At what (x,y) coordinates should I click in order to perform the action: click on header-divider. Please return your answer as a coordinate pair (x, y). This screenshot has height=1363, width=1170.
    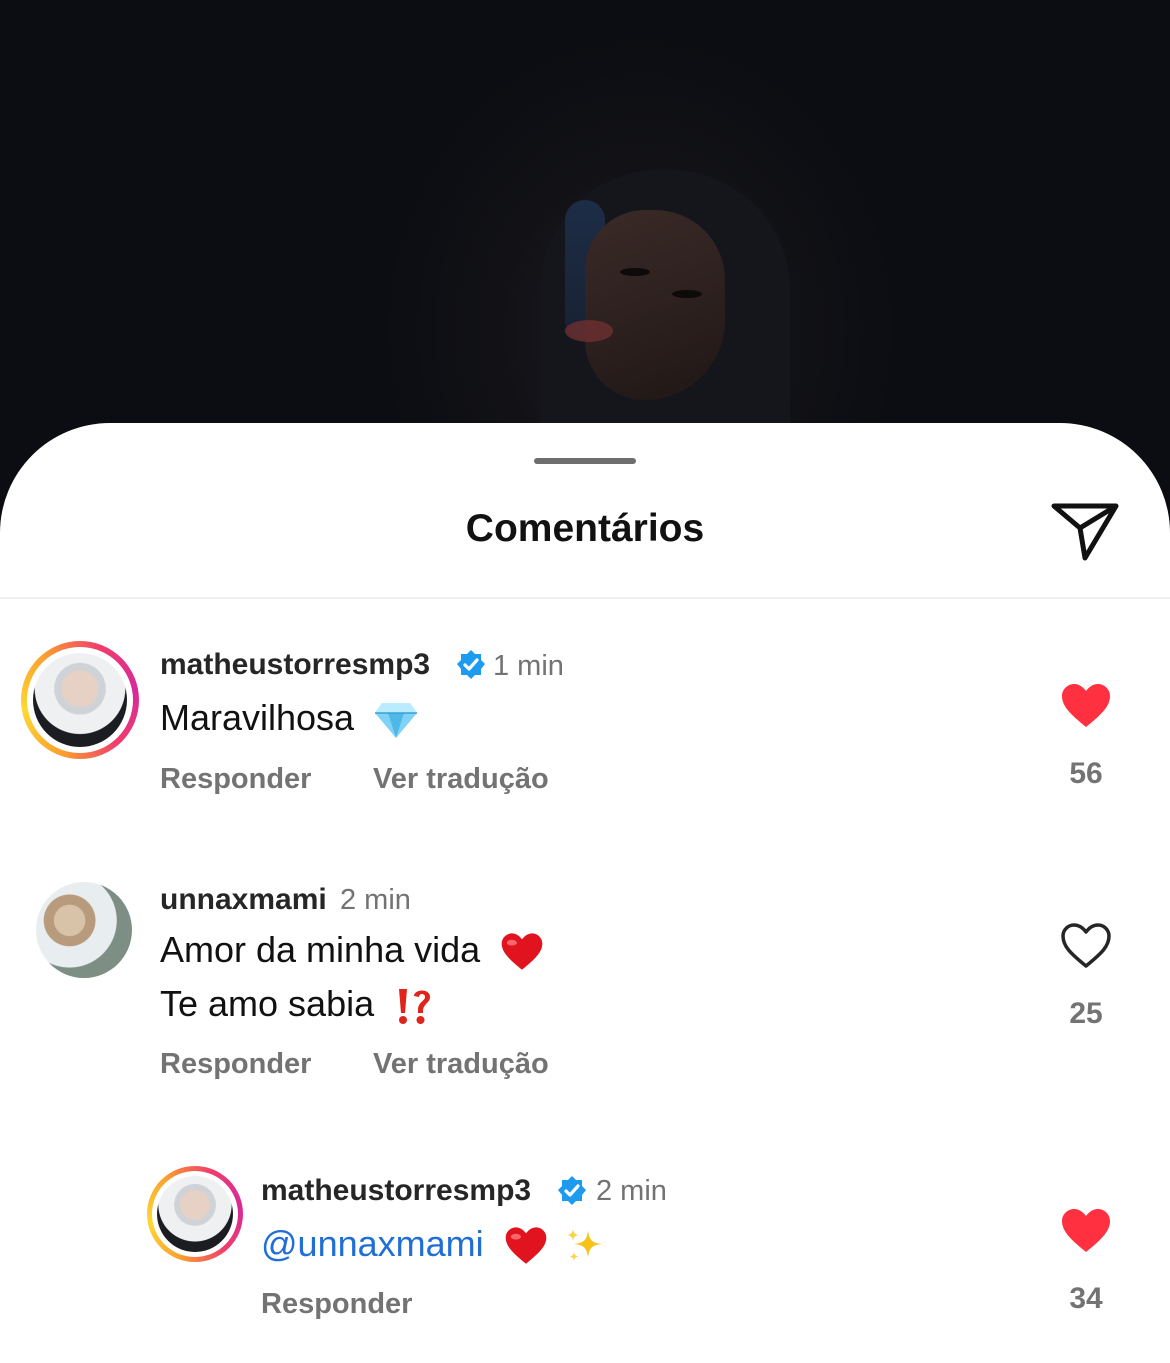
    Looking at the image, I should click on (585, 598).